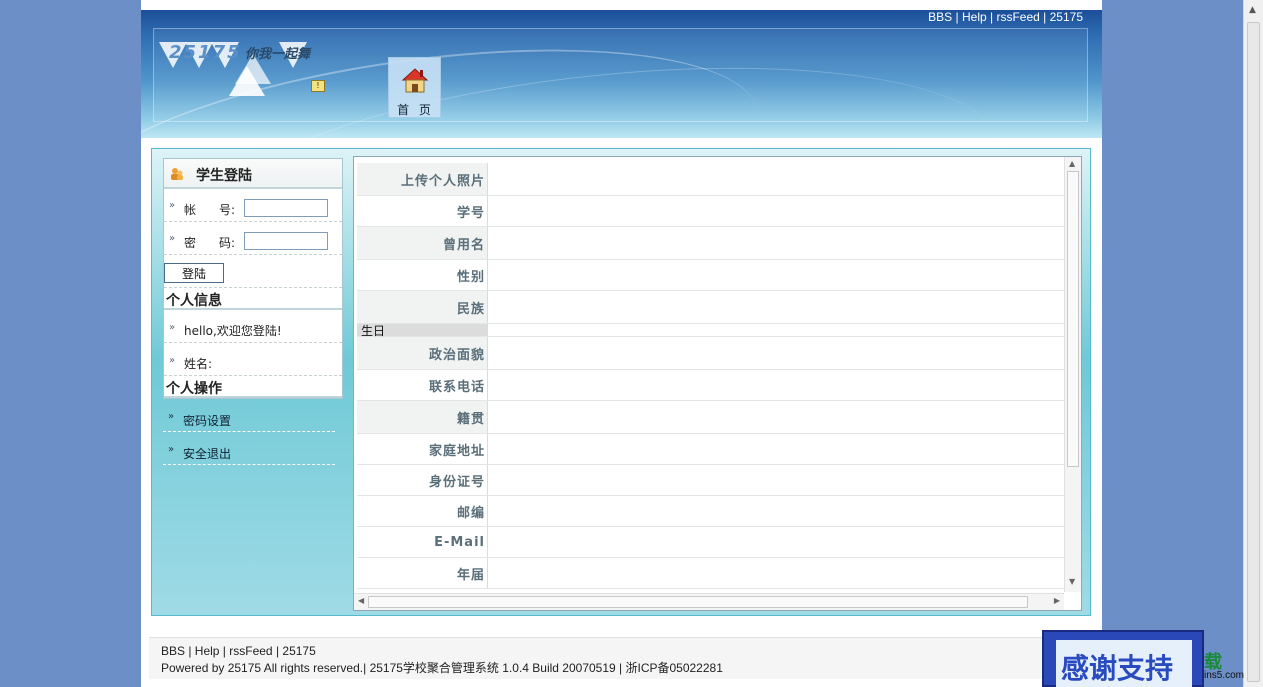 This screenshot has width=1263, height=687. I want to click on op-logout-label: 安全退出, so click(207, 453).